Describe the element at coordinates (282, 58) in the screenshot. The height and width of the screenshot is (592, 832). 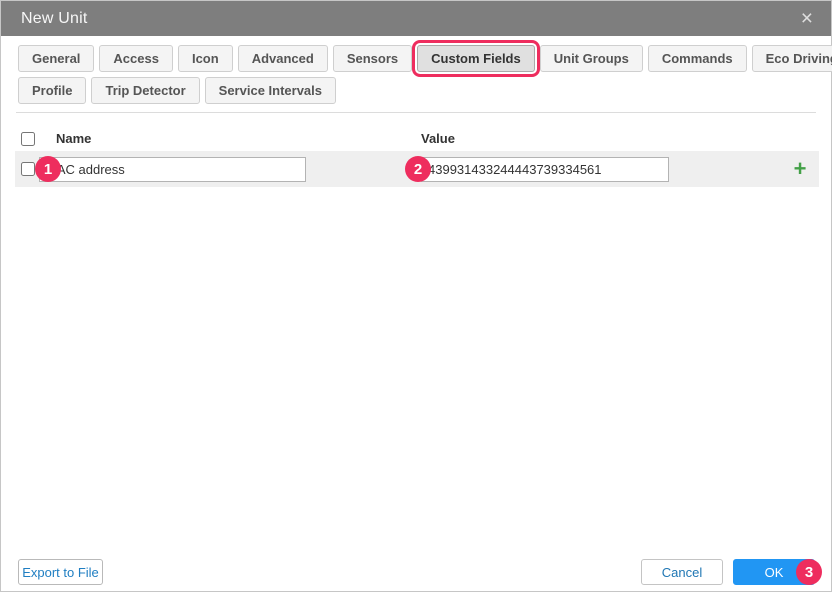
I see `tab-advanced: Advanced` at that location.